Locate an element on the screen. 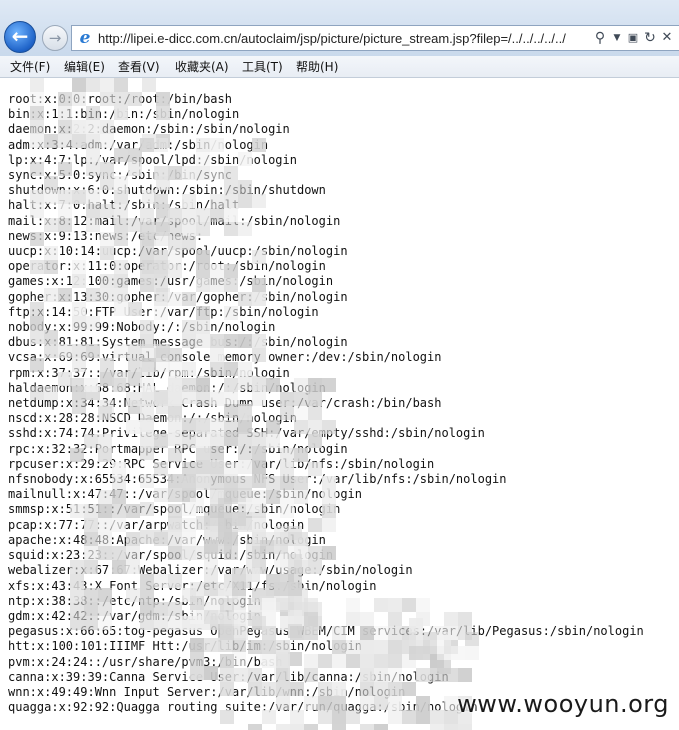 The width and height of the screenshot is (679, 730). forward-button: → is located at coordinates (55, 38).